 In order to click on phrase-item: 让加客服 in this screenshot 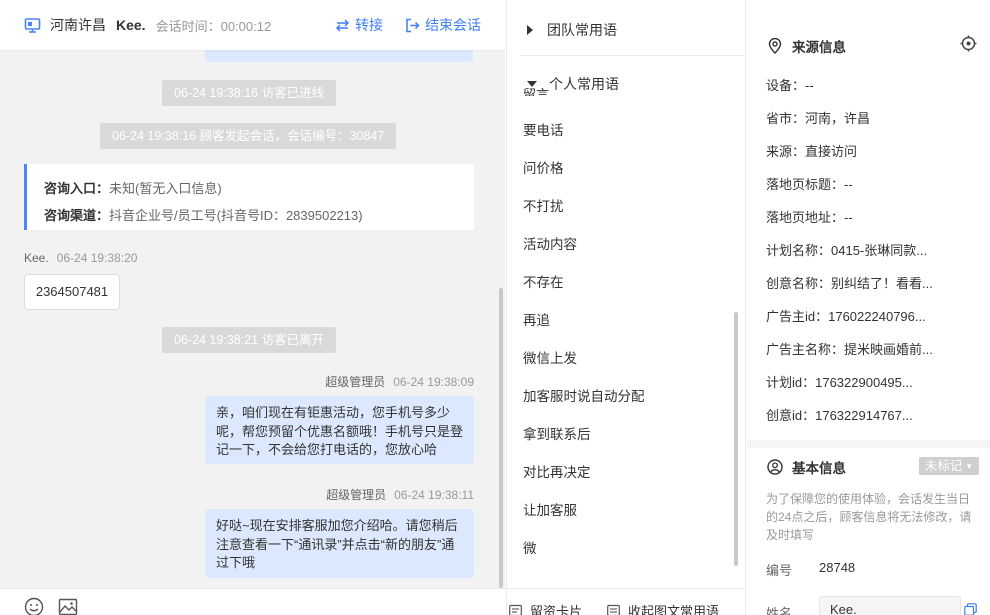, I will do `click(550, 509)`.